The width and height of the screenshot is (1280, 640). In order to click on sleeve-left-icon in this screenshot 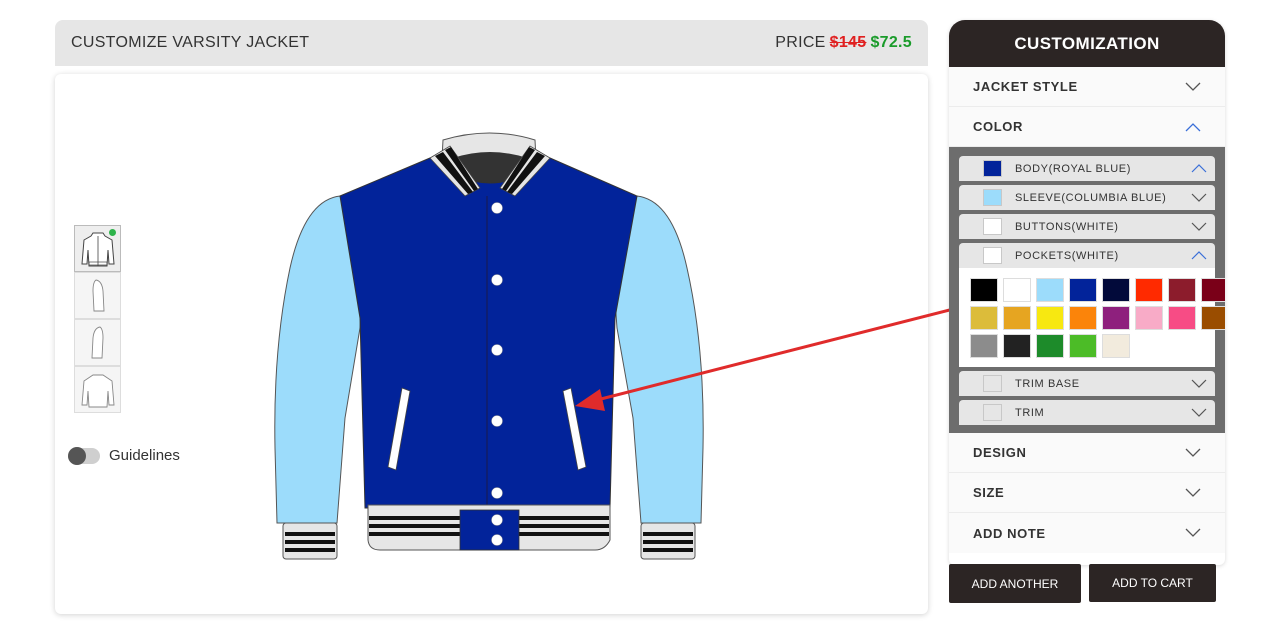, I will do `click(98, 295)`.